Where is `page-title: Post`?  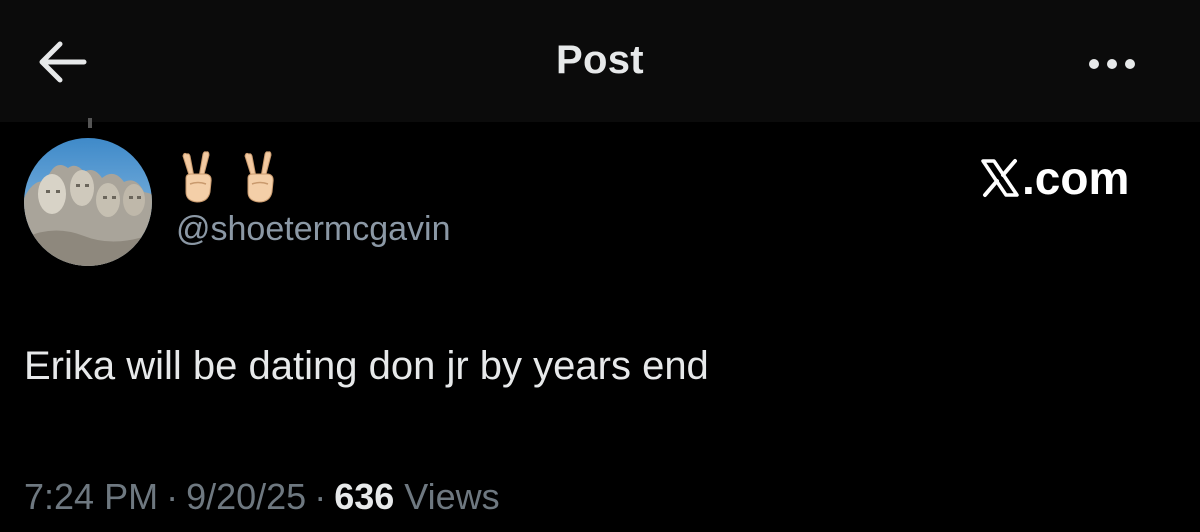
page-title: Post is located at coordinates (600, 60).